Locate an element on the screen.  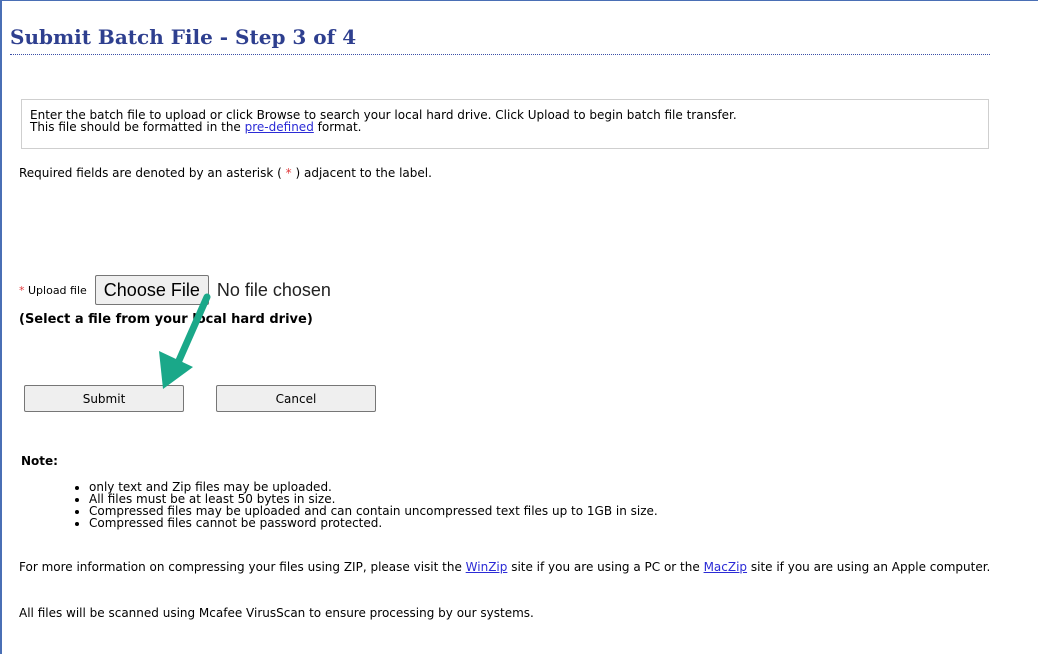
arrow-down-left-icon is located at coordinates (185, 341).